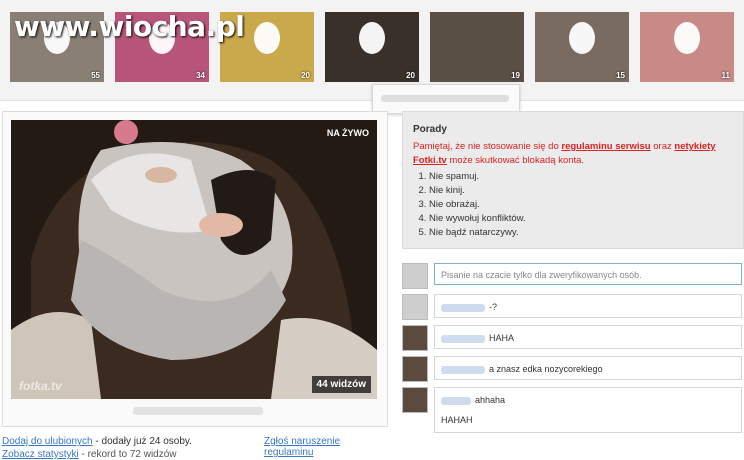 Image resolution: width=744 pixels, height=460 pixels. What do you see at coordinates (430, 129) in the screenshot?
I see `tips-title: Porady` at bounding box center [430, 129].